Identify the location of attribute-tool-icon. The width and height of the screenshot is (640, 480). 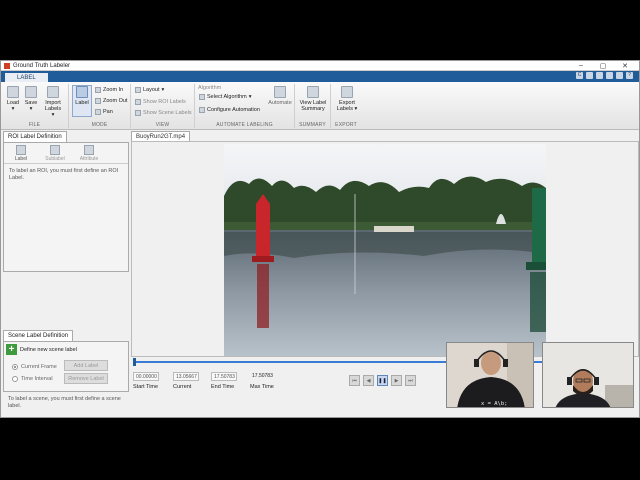
(89, 150).